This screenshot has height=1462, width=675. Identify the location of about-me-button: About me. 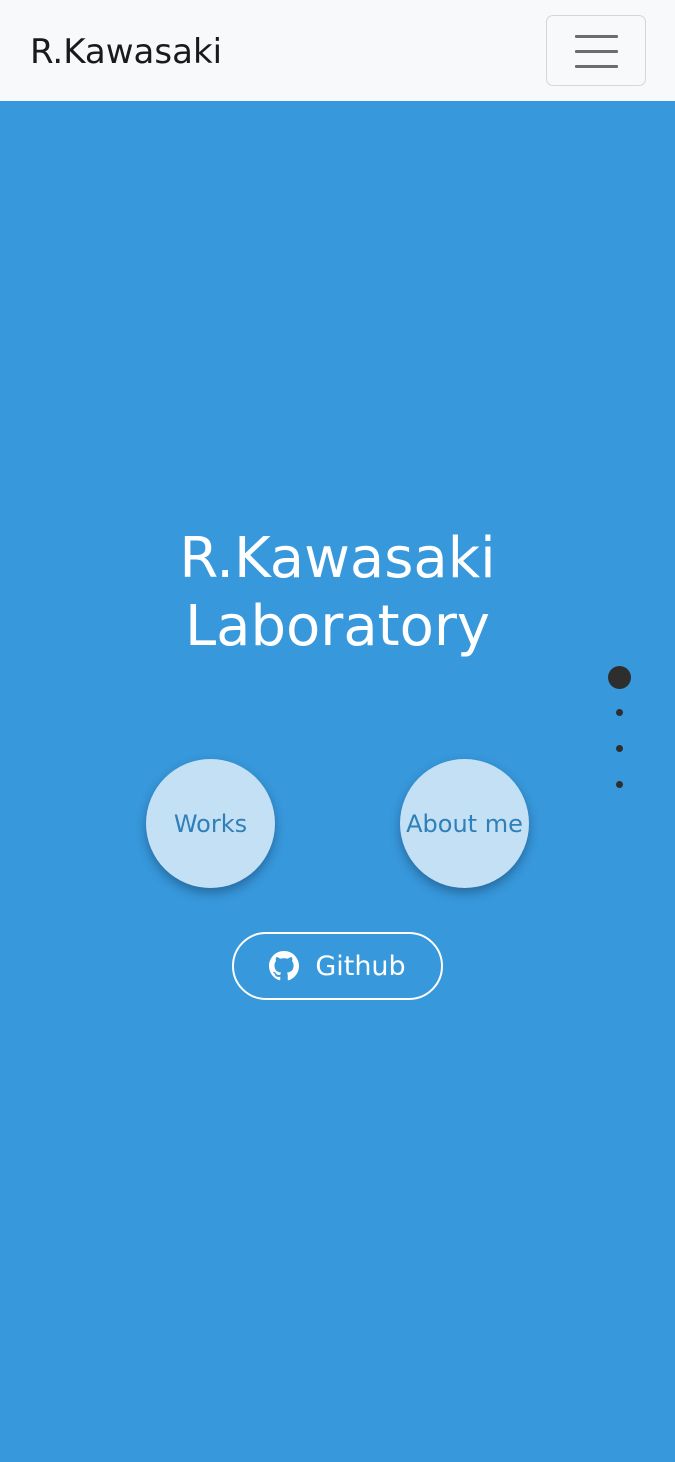
(464, 823).